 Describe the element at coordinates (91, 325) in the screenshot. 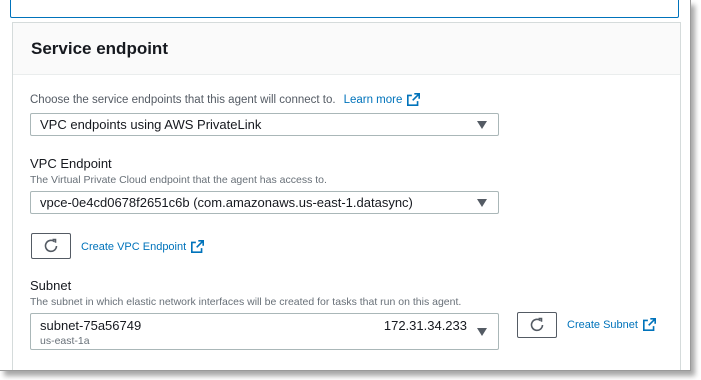

I see `subnet-id: subnet-75a56749` at that location.